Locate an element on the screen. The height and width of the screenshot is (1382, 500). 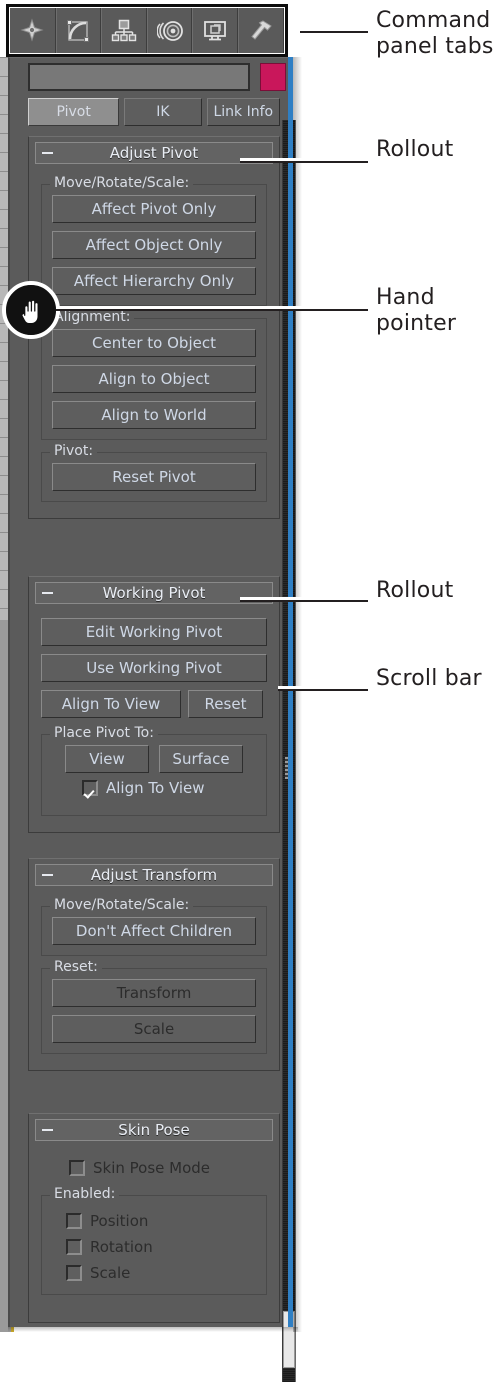
enabled-rotation-row: Rotation is located at coordinates (161, 1247).